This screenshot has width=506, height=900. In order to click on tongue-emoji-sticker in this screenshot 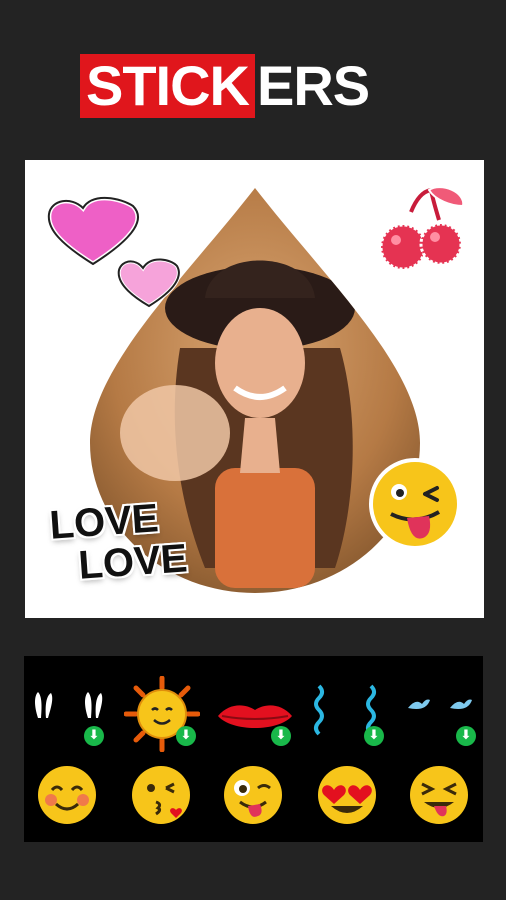, I will do `click(415, 504)`.